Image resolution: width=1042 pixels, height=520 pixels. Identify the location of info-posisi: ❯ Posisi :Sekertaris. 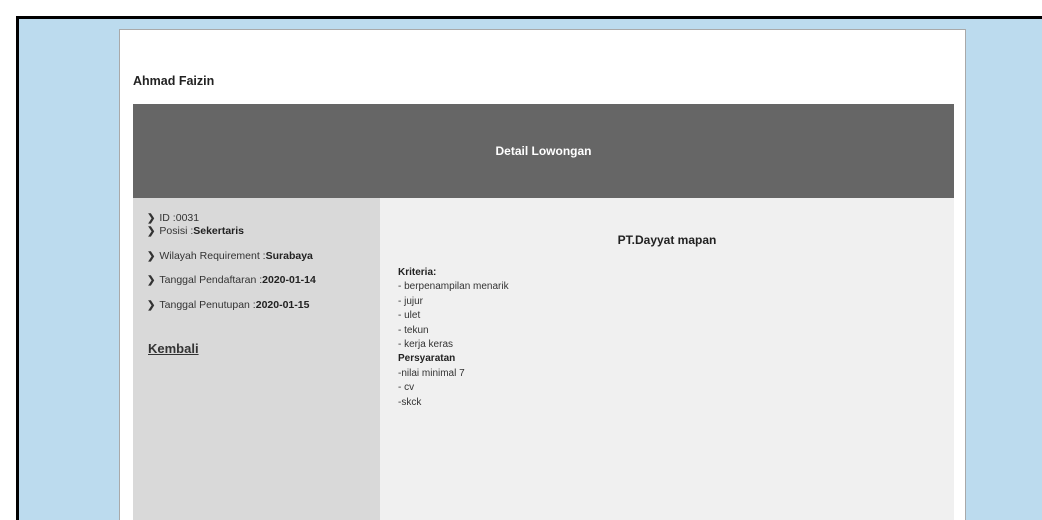
(195, 231).